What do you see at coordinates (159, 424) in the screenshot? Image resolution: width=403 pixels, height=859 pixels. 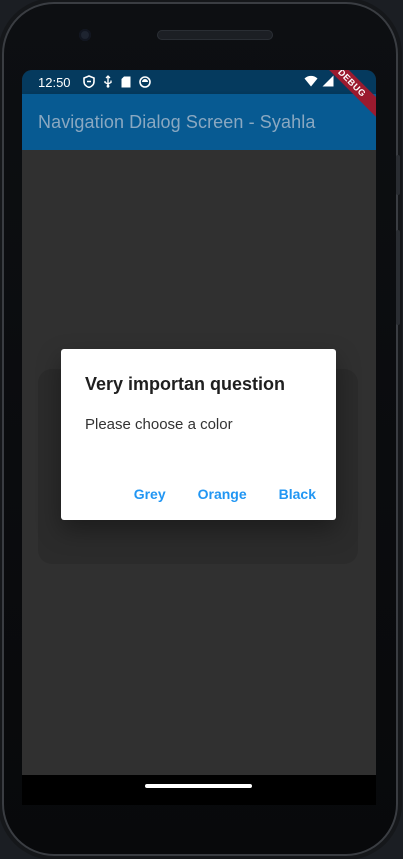 I see `dialog-message: Please choose a color` at bounding box center [159, 424].